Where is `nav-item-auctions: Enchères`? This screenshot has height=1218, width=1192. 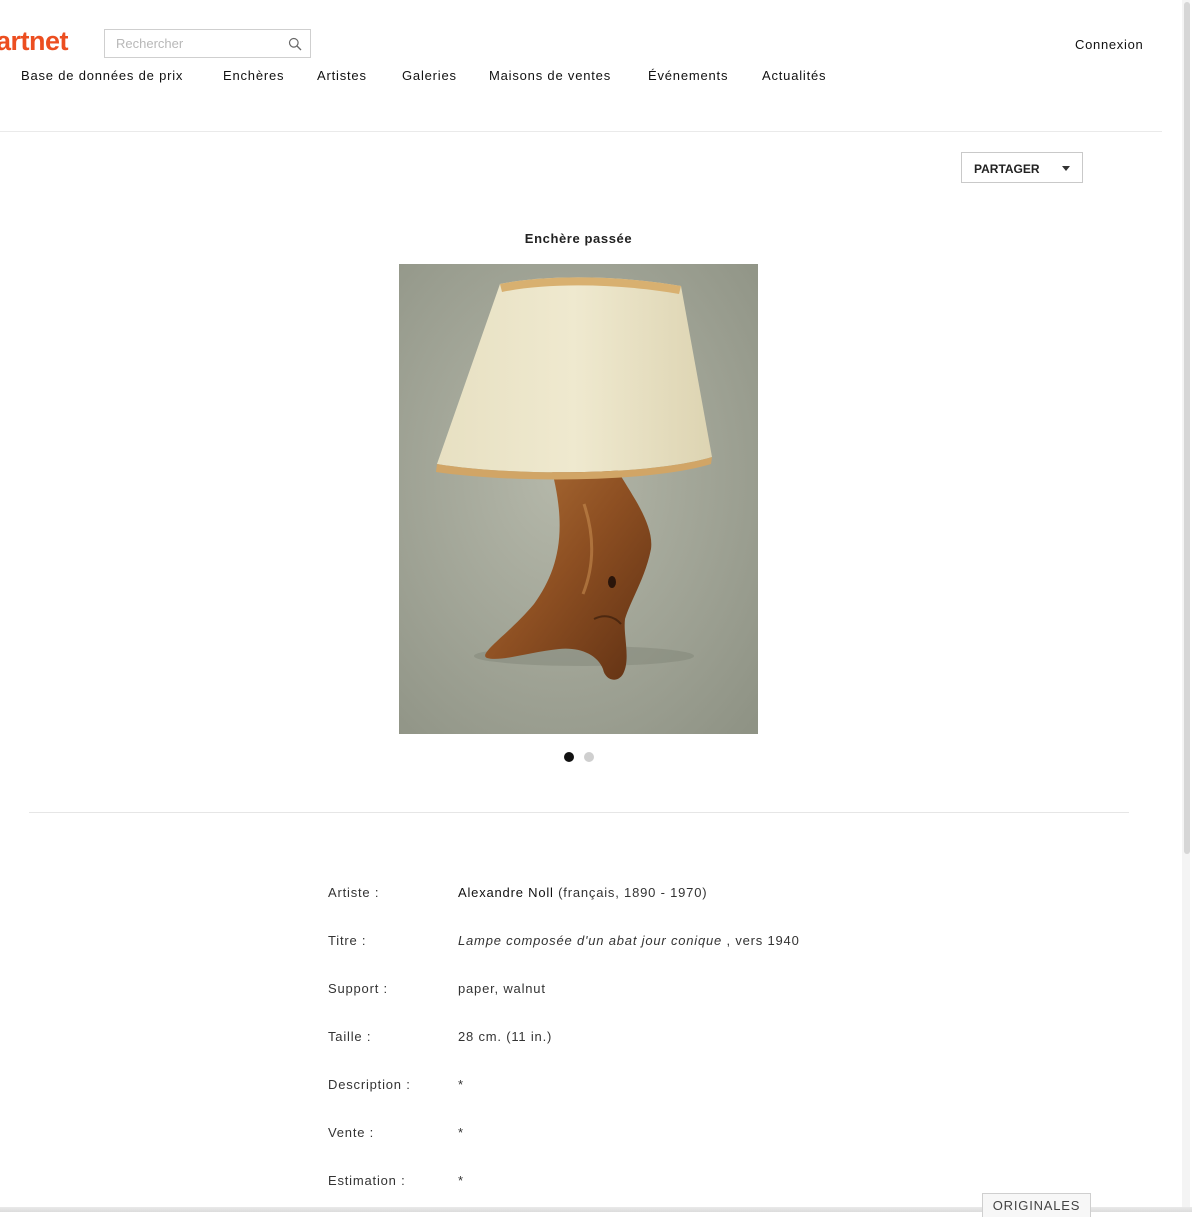 nav-item-auctions: Enchères is located at coordinates (253, 75).